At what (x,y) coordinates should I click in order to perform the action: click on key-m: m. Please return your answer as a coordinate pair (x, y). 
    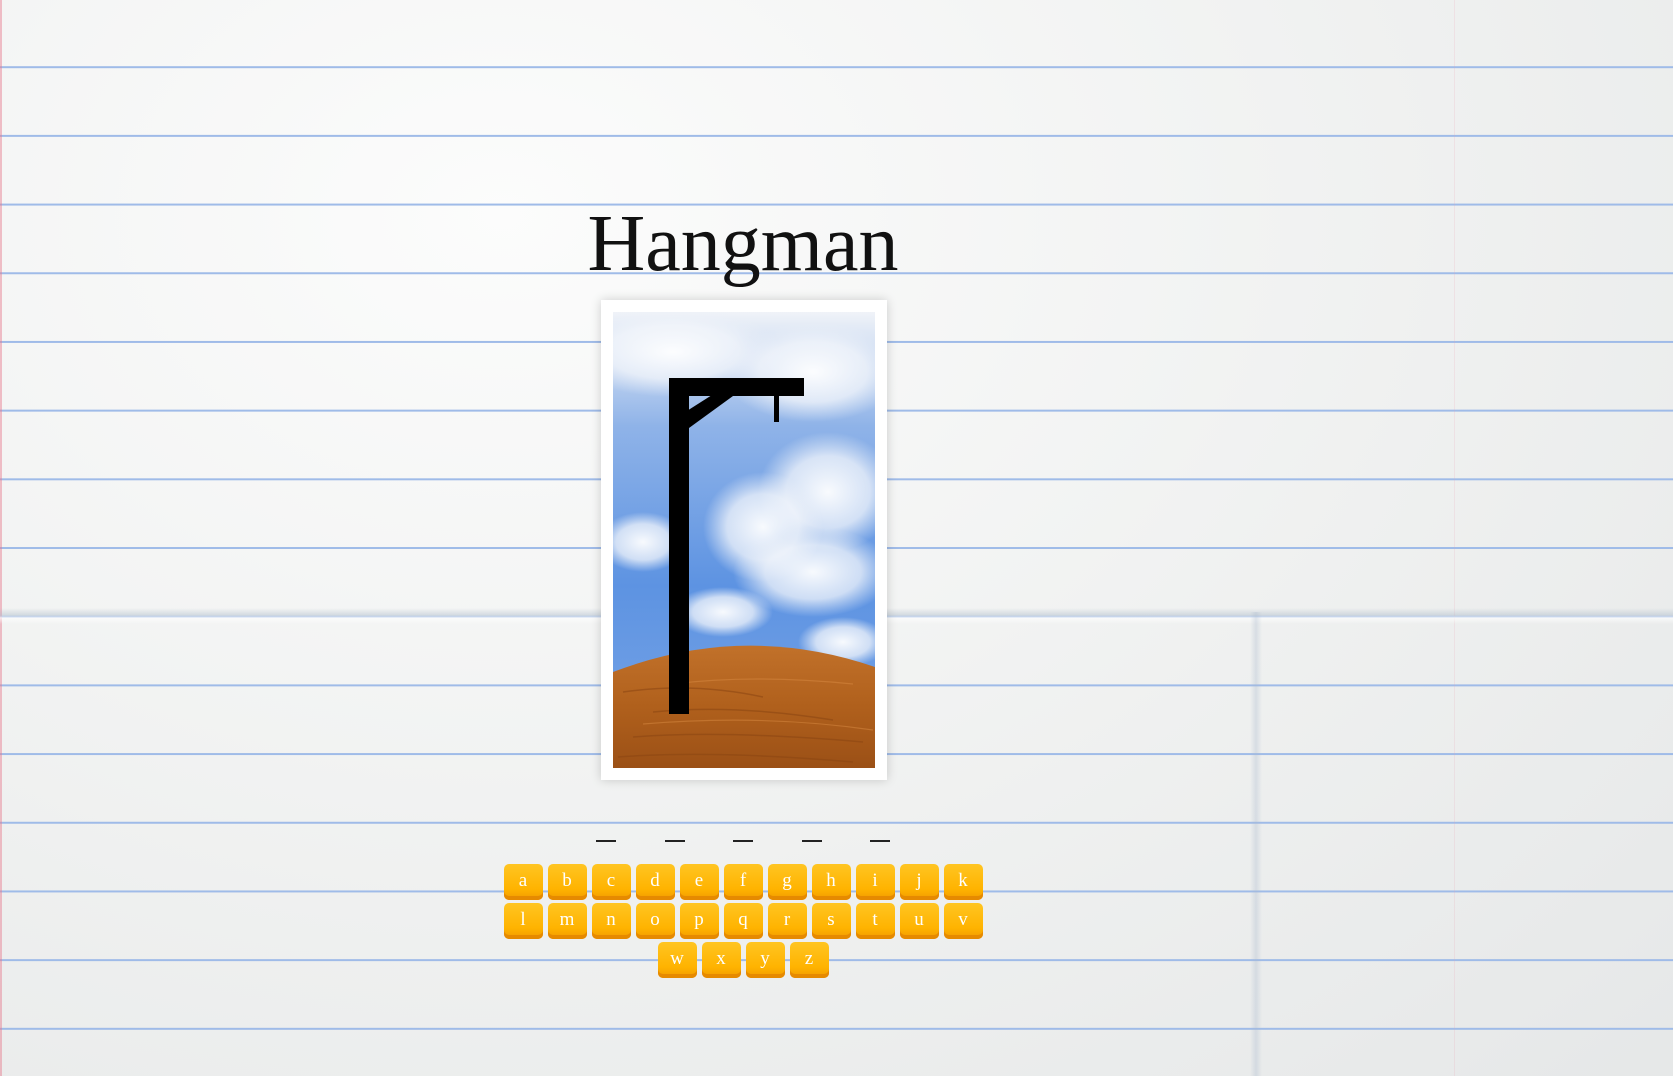
    Looking at the image, I should click on (567, 921).